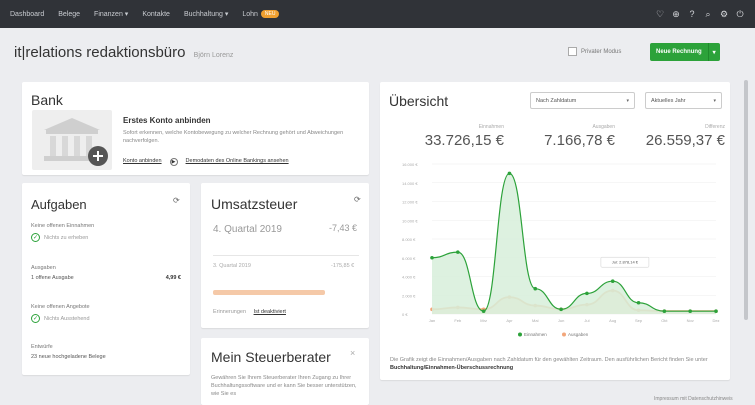 The height and width of the screenshot is (405, 755). Describe the element at coordinates (69, 14) in the screenshot. I see `nav-belege: Belege` at that location.